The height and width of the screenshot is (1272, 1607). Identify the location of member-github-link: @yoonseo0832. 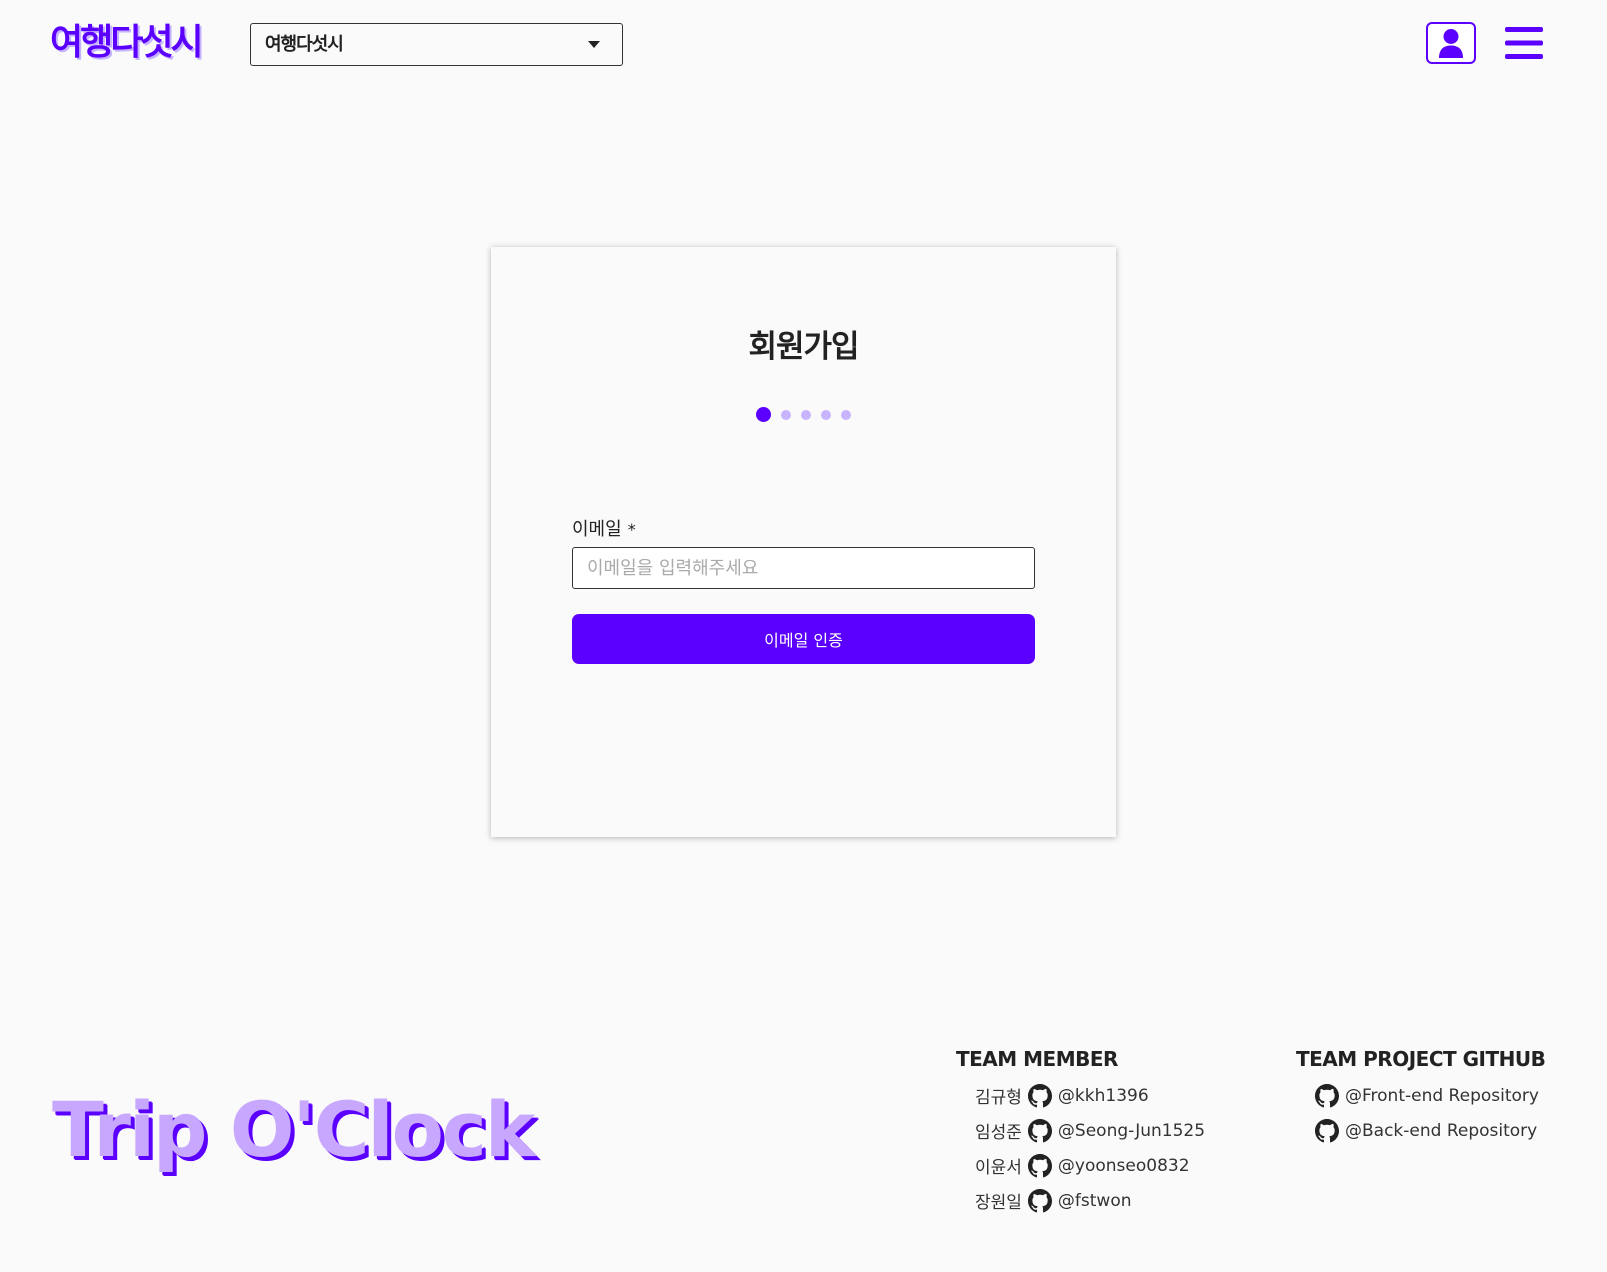
(1124, 1166).